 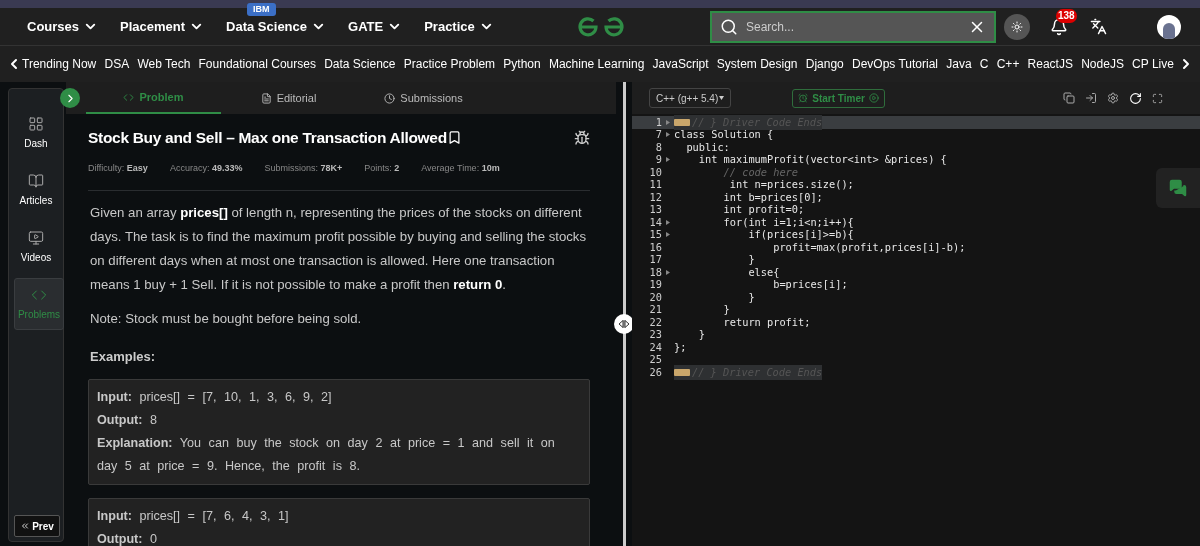 What do you see at coordinates (459, 26) in the screenshot?
I see `nav-menu: Practice` at bounding box center [459, 26].